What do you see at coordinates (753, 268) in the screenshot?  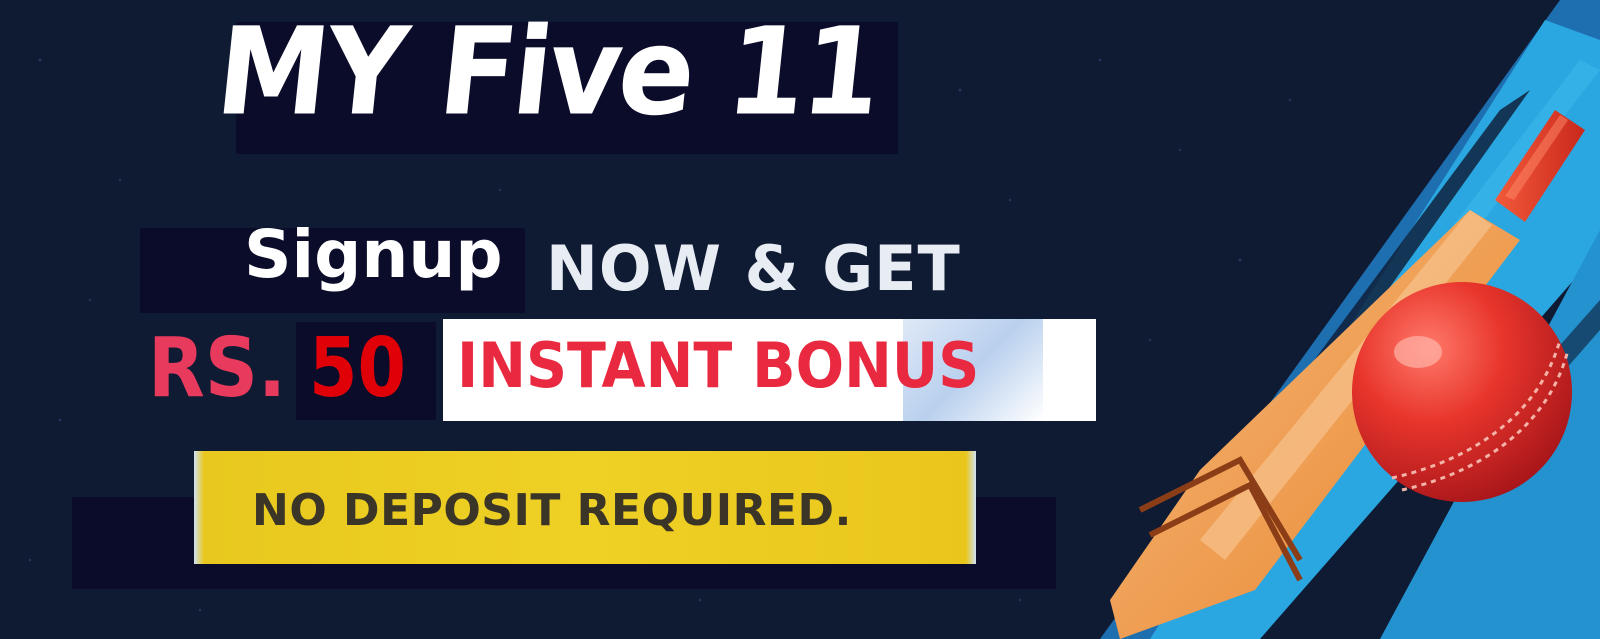 I see `now-get-text: NOW & GET` at bounding box center [753, 268].